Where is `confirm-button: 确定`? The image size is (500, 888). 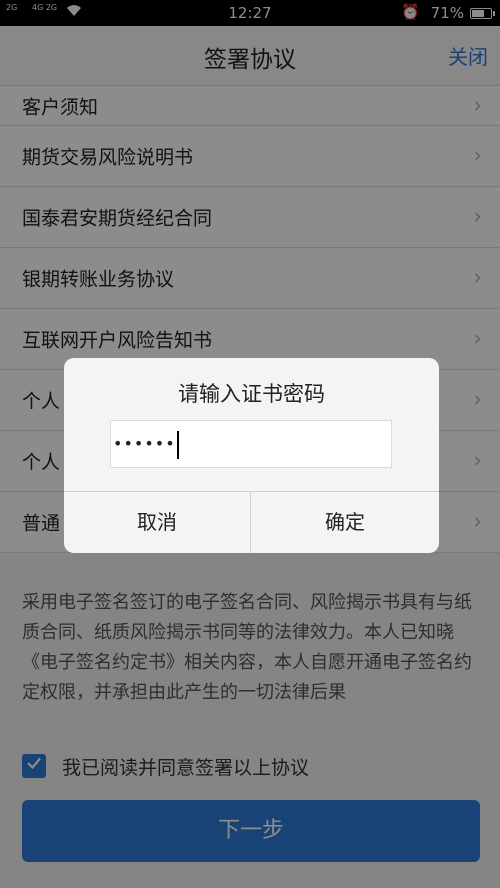 confirm-button: 确定 is located at coordinates (345, 522).